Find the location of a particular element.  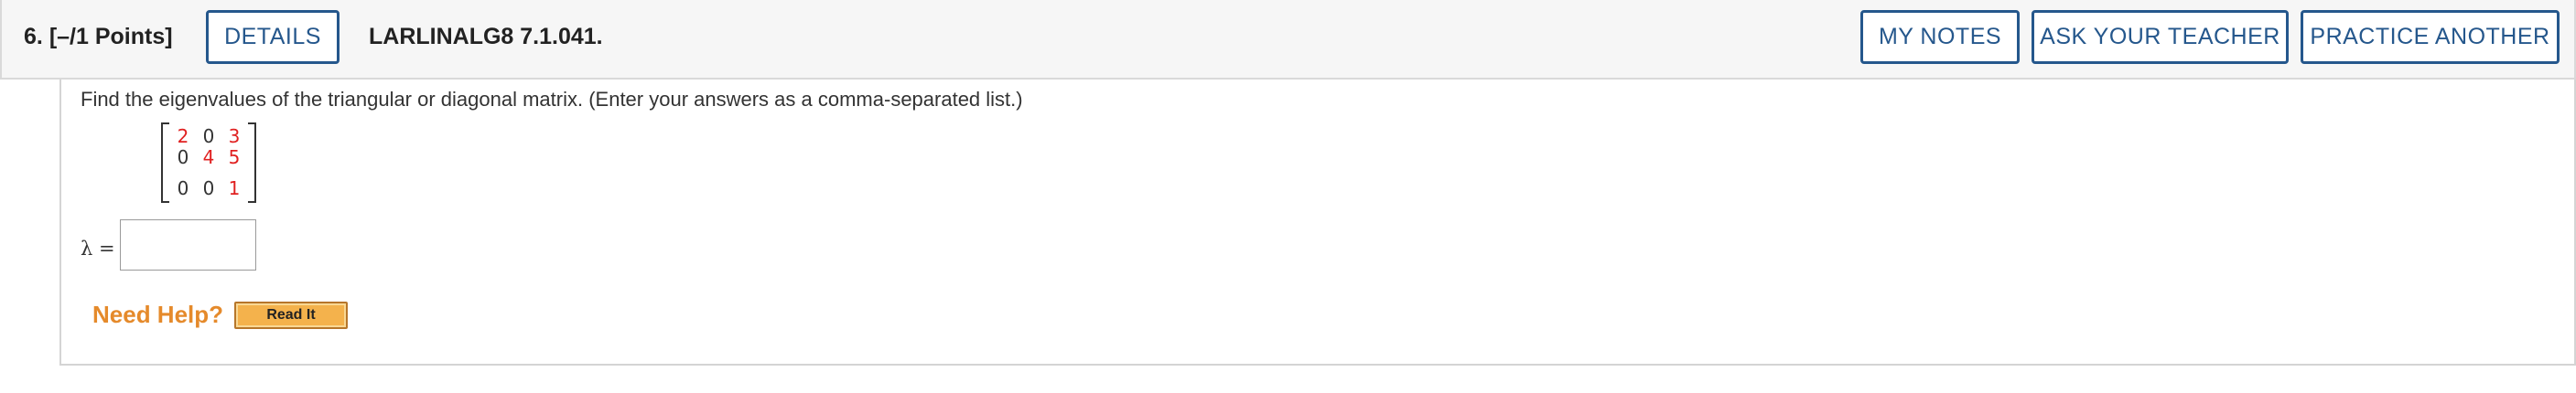

question-number: 6. is located at coordinates (33, 36).